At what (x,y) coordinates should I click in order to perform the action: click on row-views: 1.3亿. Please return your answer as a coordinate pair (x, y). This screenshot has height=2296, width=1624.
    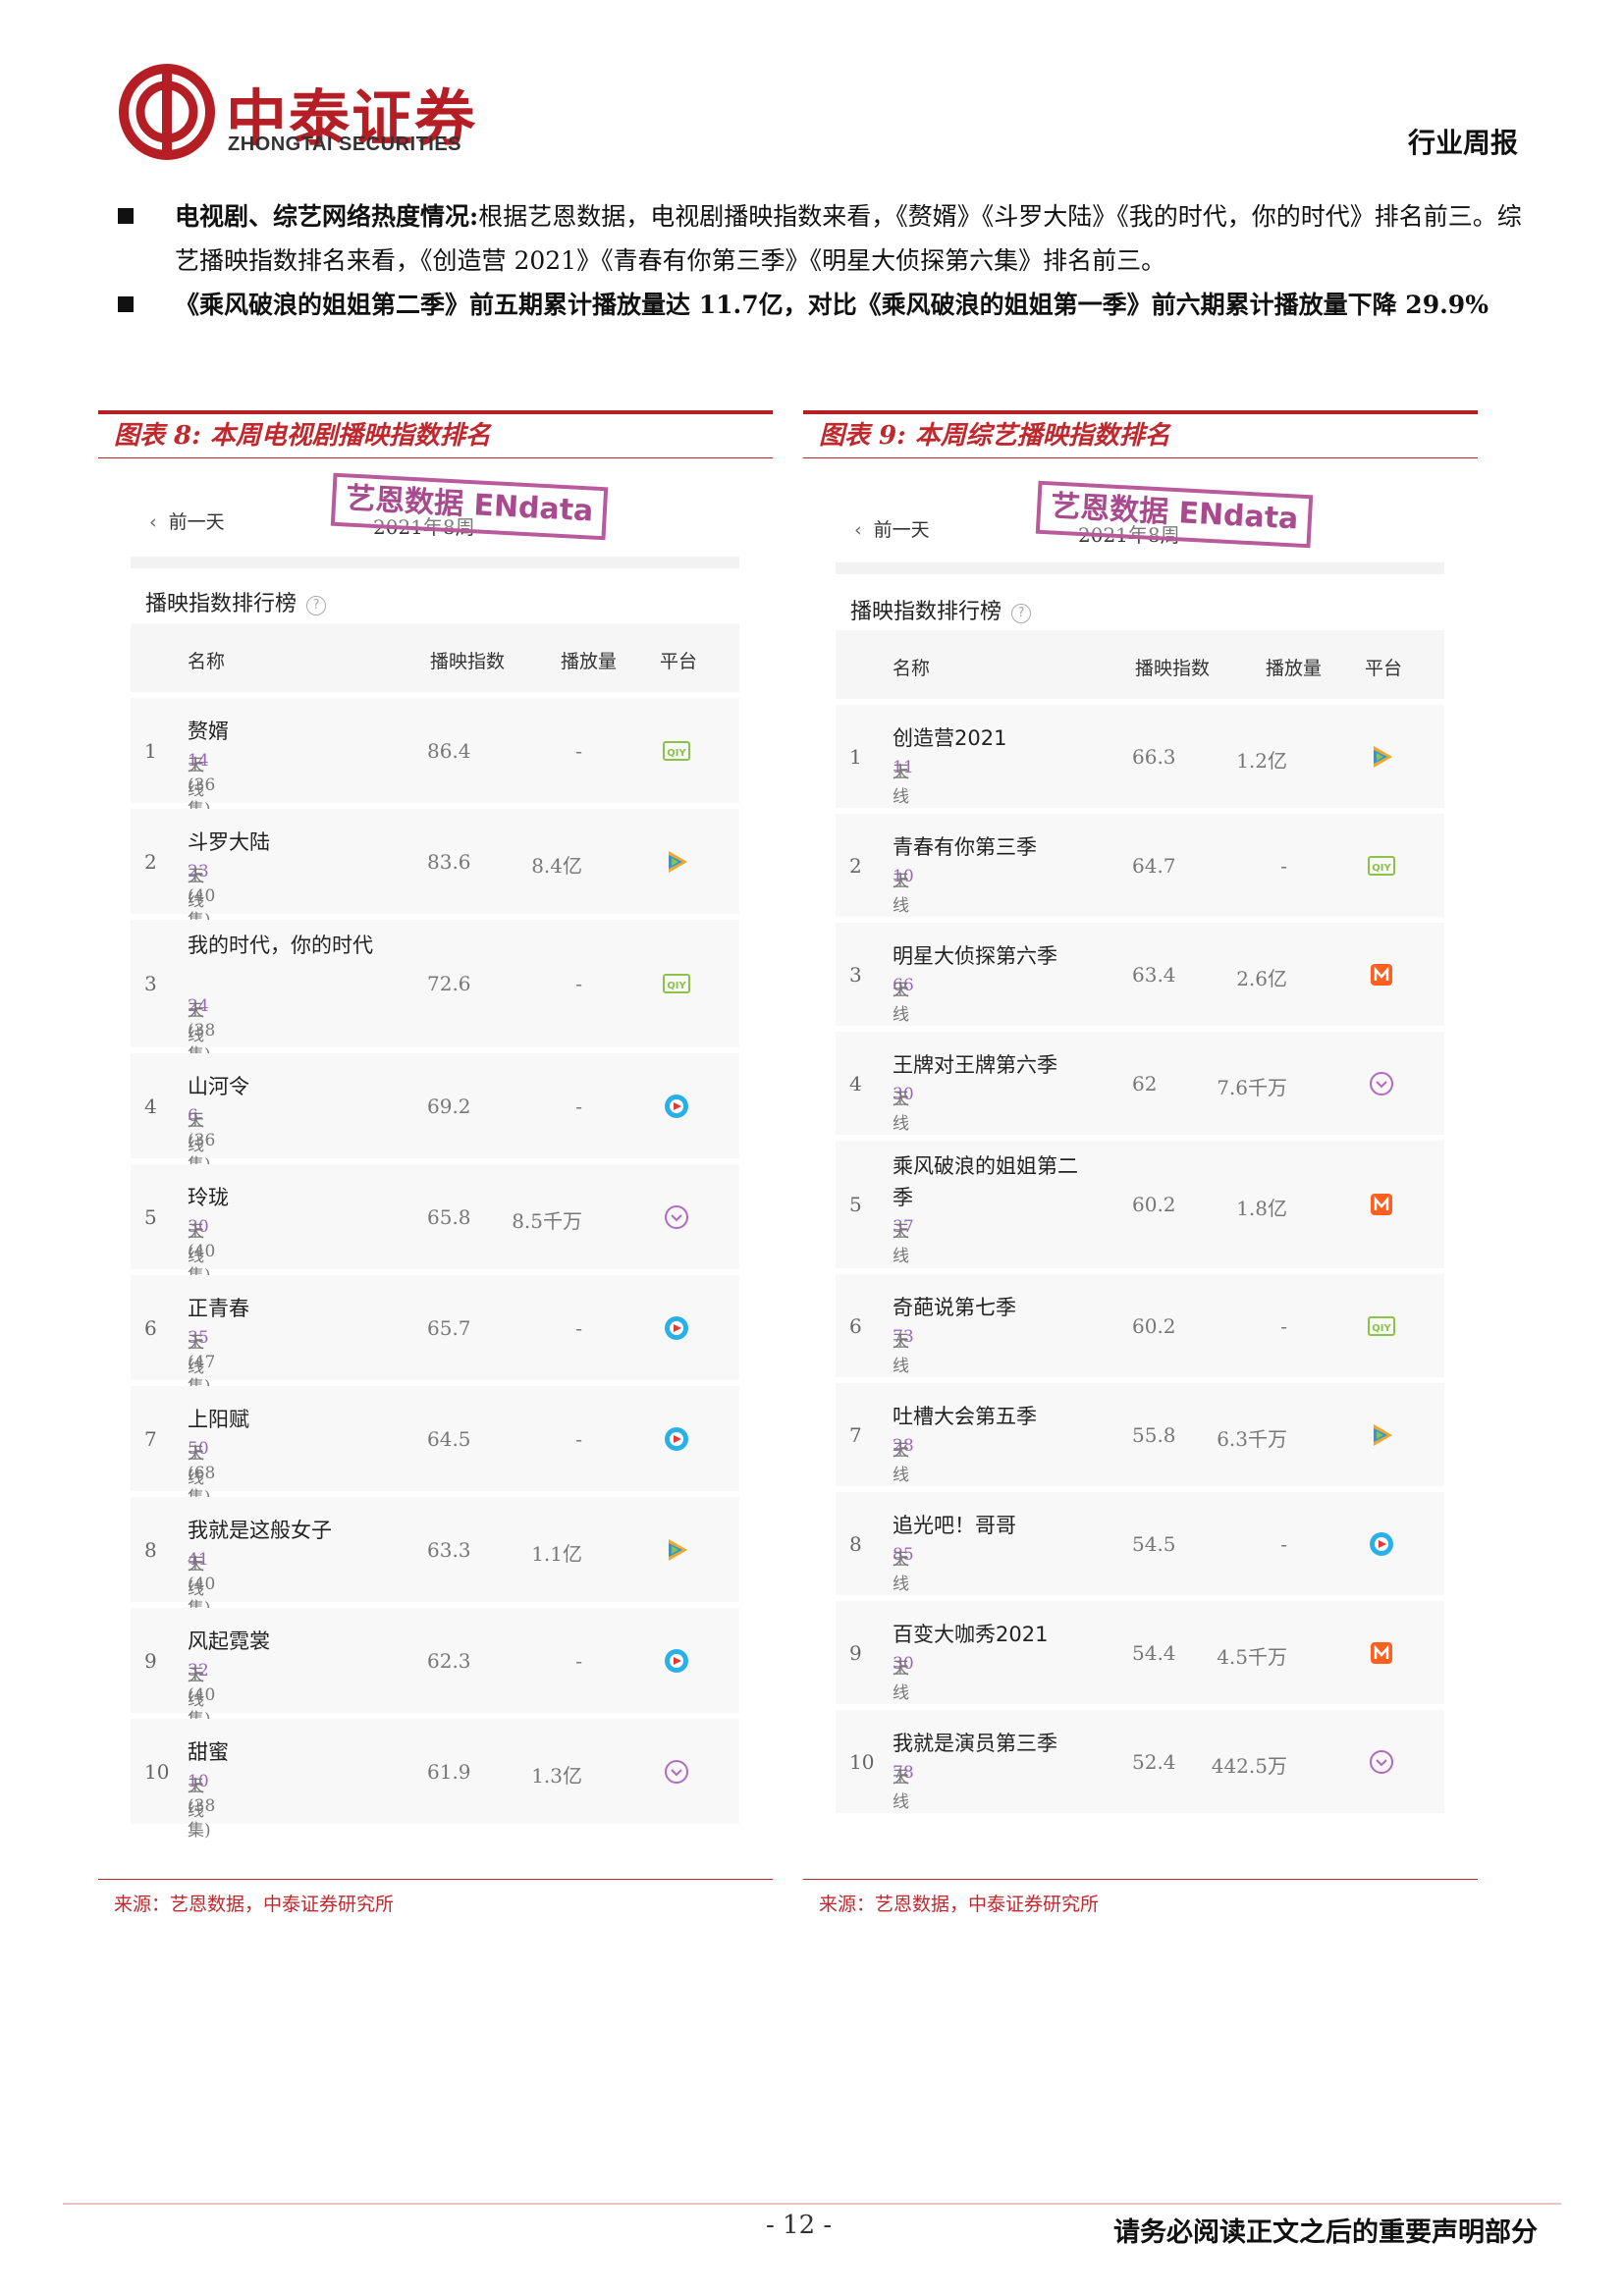
    Looking at the image, I should click on (556, 1776).